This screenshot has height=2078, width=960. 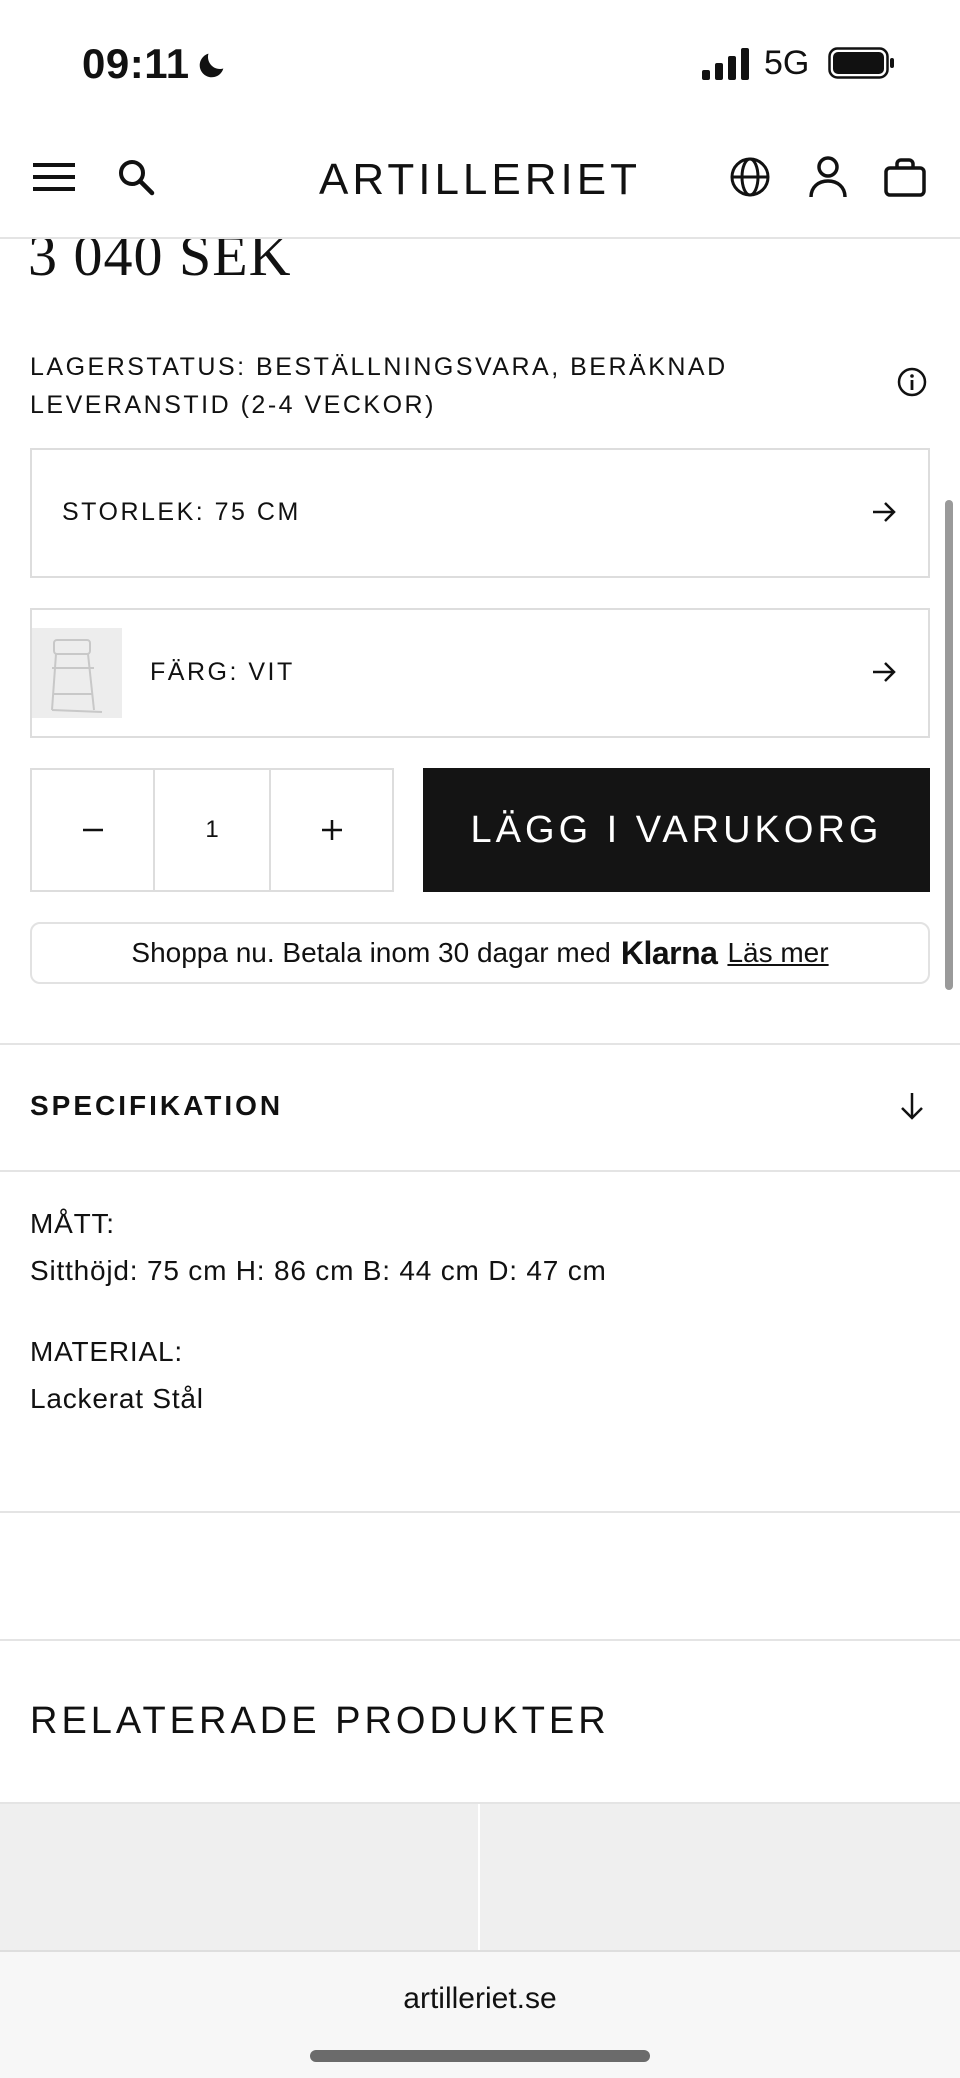 What do you see at coordinates (480, 182) in the screenshot?
I see `site-header: ARTILLERIET` at bounding box center [480, 182].